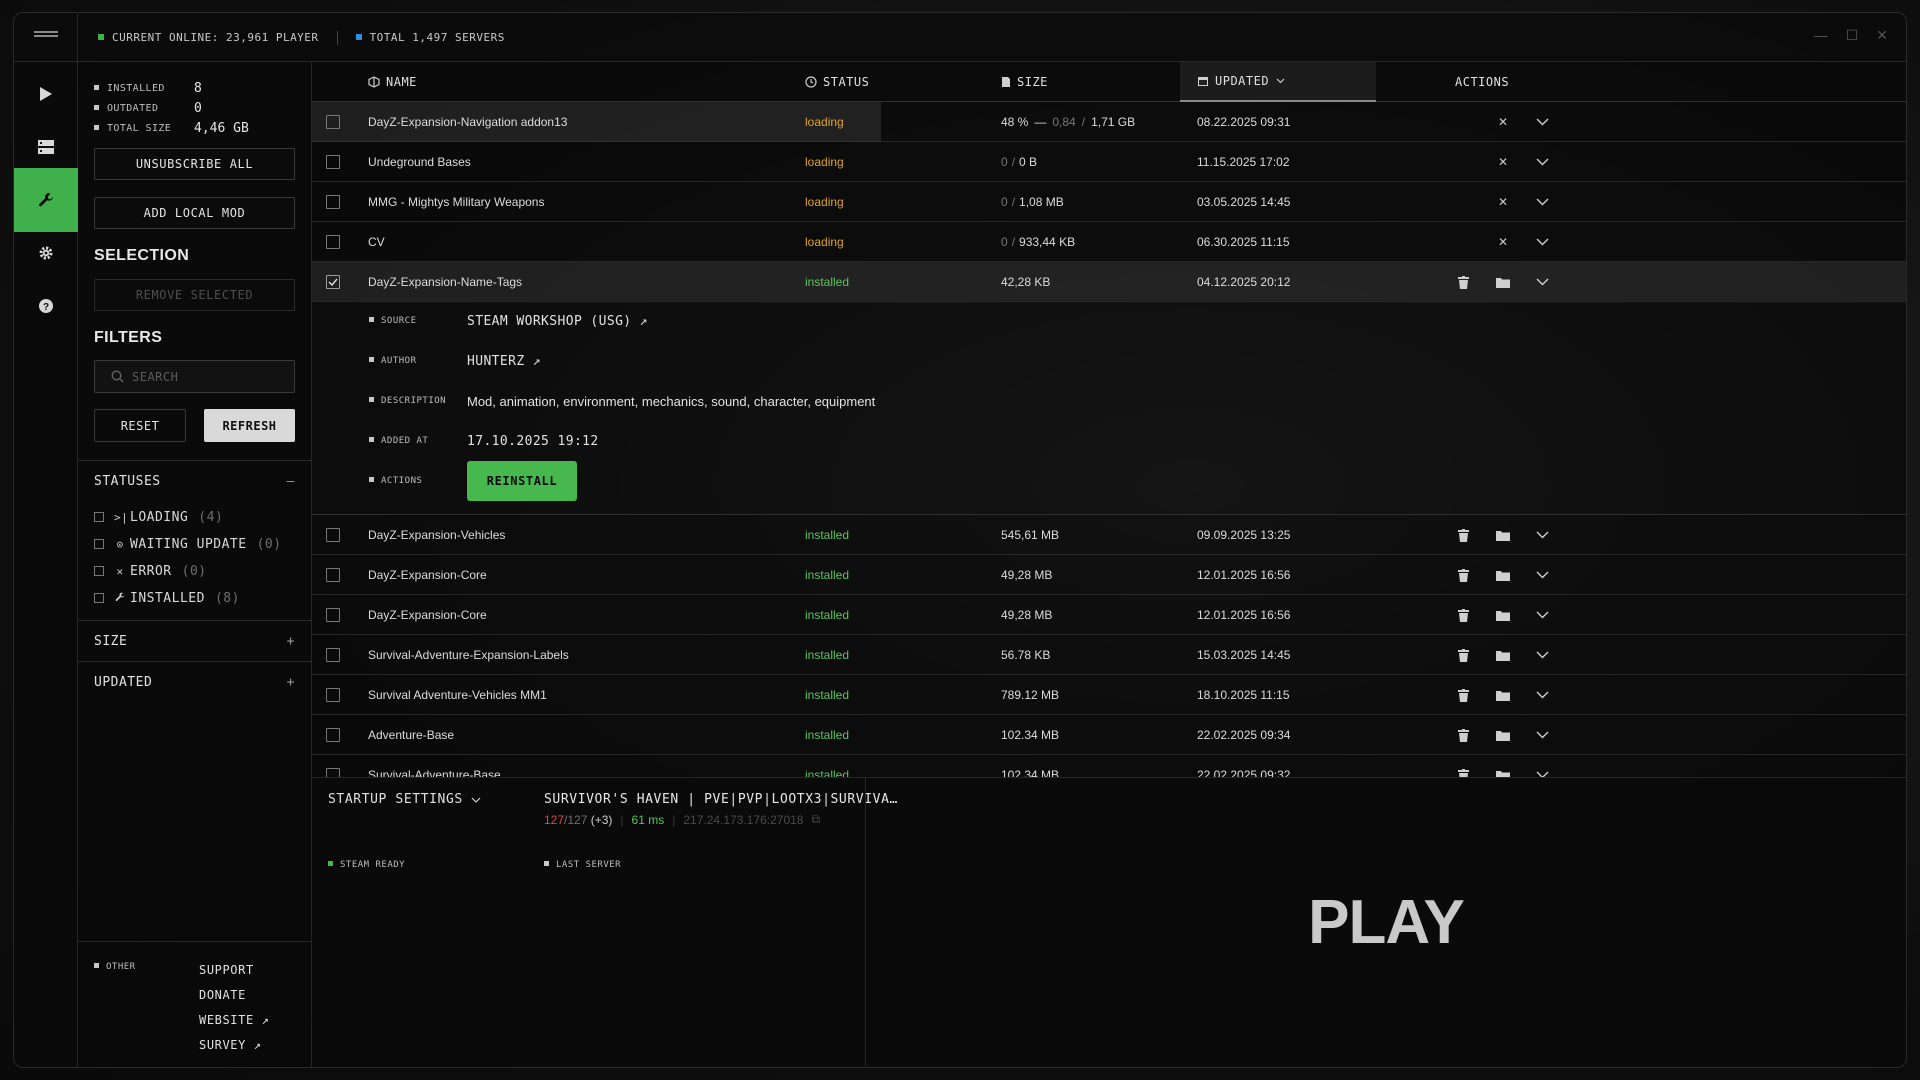  I want to click on remove-selected-button: REMOVE SELECTED, so click(194, 295).